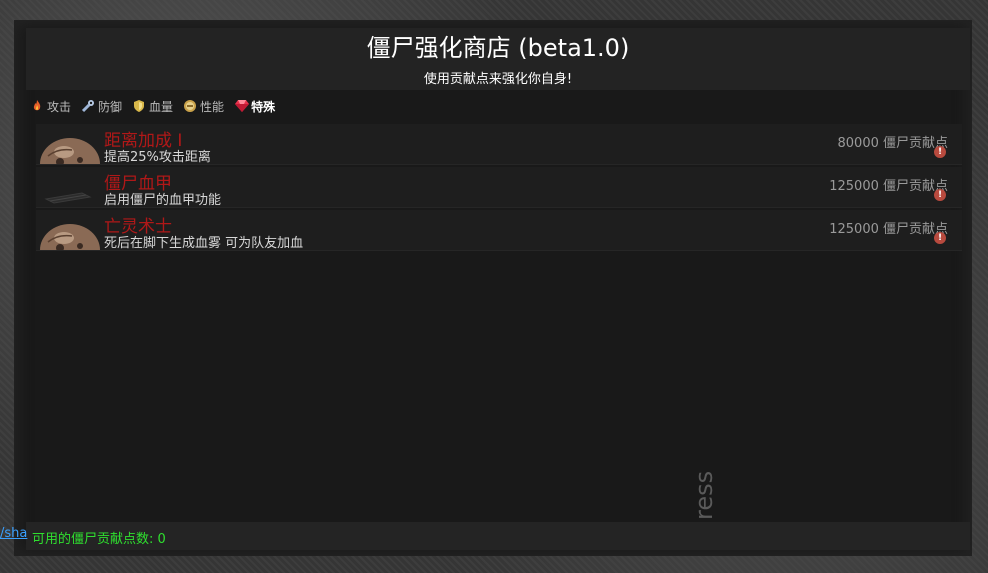 The width and height of the screenshot is (988, 573). Describe the element at coordinates (88, 106) in the screenshot. I see `wrench-icon` at that location.